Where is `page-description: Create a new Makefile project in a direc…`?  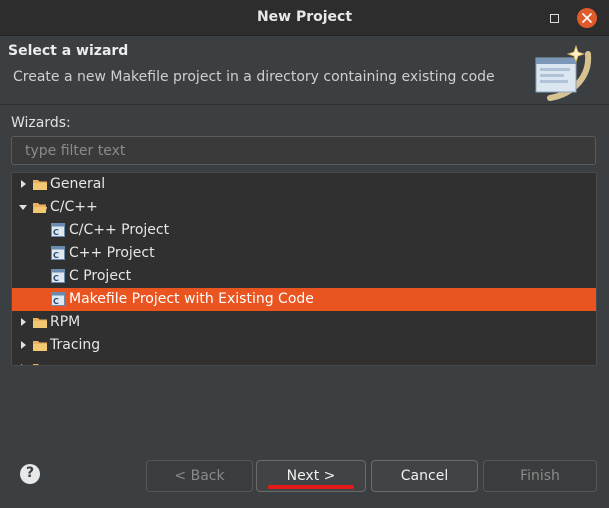
page-description: Create a new Makefile project in a direc… is located at coordinates (254, 77).